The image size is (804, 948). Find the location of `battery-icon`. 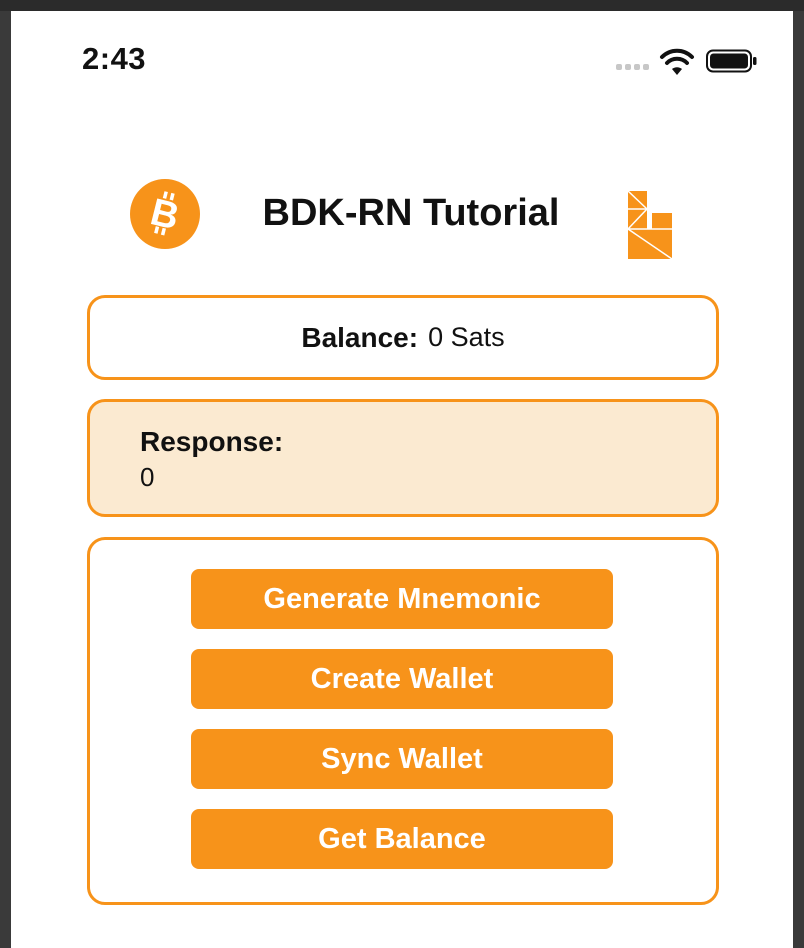

battery-icon is located at coordinates (731, 61).